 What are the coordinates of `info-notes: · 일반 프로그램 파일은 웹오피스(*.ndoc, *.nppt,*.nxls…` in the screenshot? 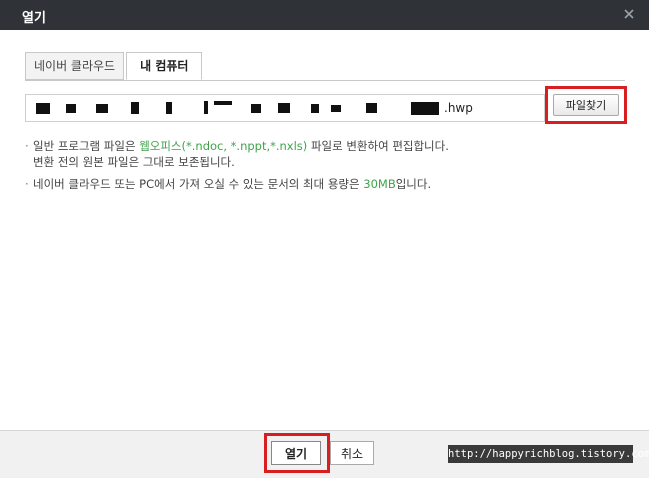 It's located at (325, 168).